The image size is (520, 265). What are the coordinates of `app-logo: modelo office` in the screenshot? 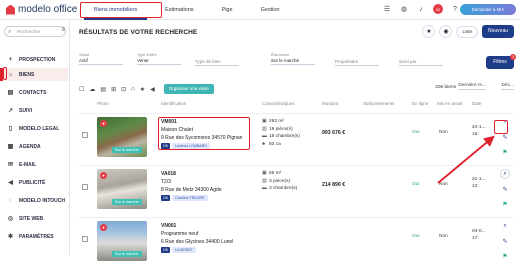 It's located at (41, 9).